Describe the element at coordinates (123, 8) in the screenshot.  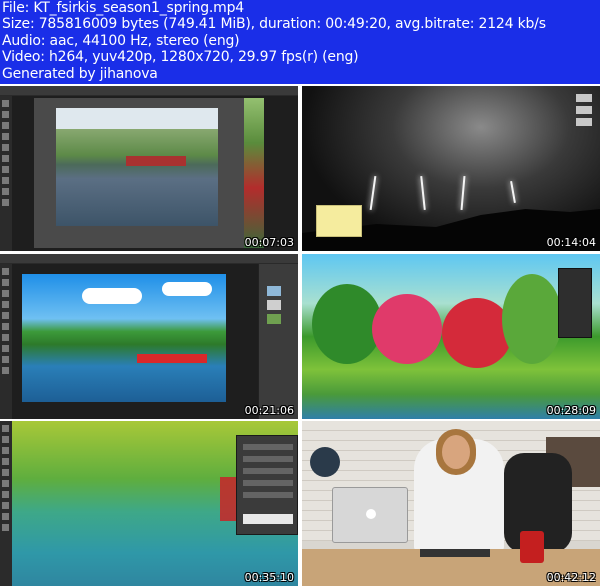
I see `file-name-line: File: KT_fsirkis_season1_spring.mp4` at that location.